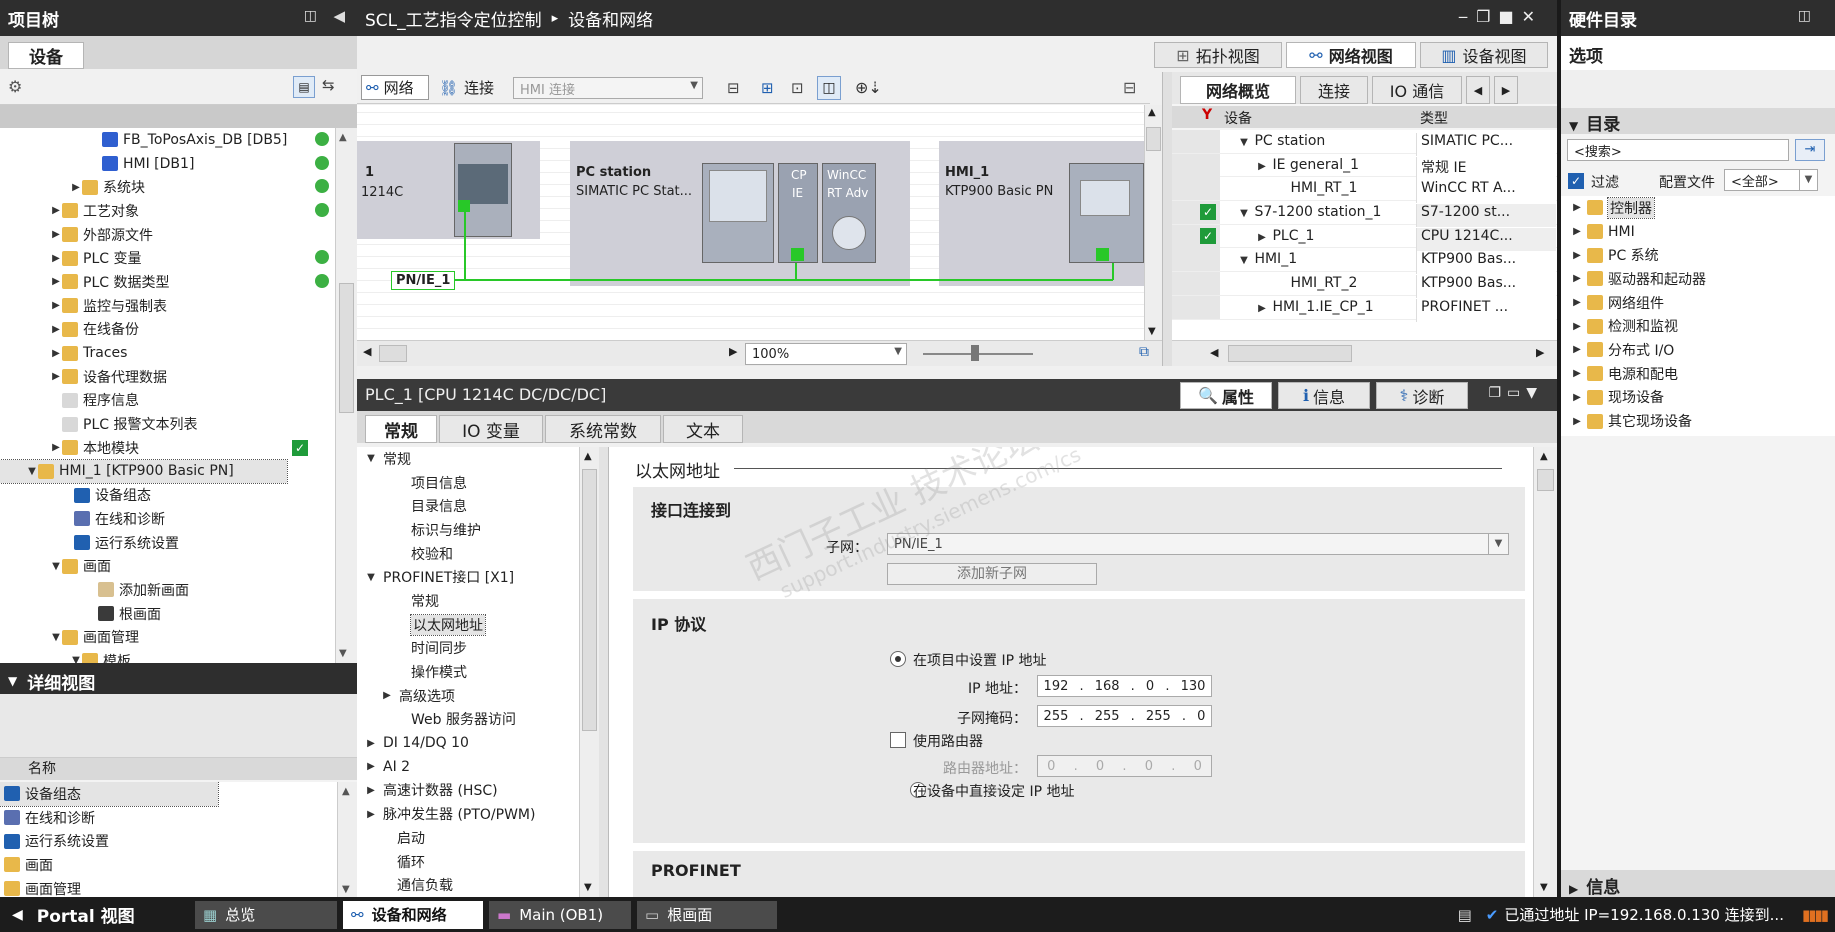 The image size is (1835, 932). What do you see at coordinates (109, 794) in the screenshot?
I see `detail-item: 设备组态` at bounding box center [109, 794].